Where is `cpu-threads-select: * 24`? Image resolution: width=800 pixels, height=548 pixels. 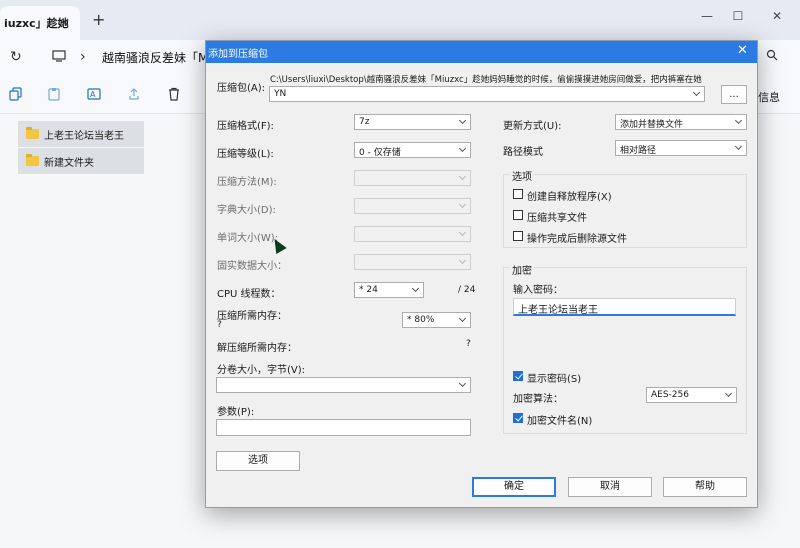 cpu-threads-select: * 24 is located at coordinates (389, 290).